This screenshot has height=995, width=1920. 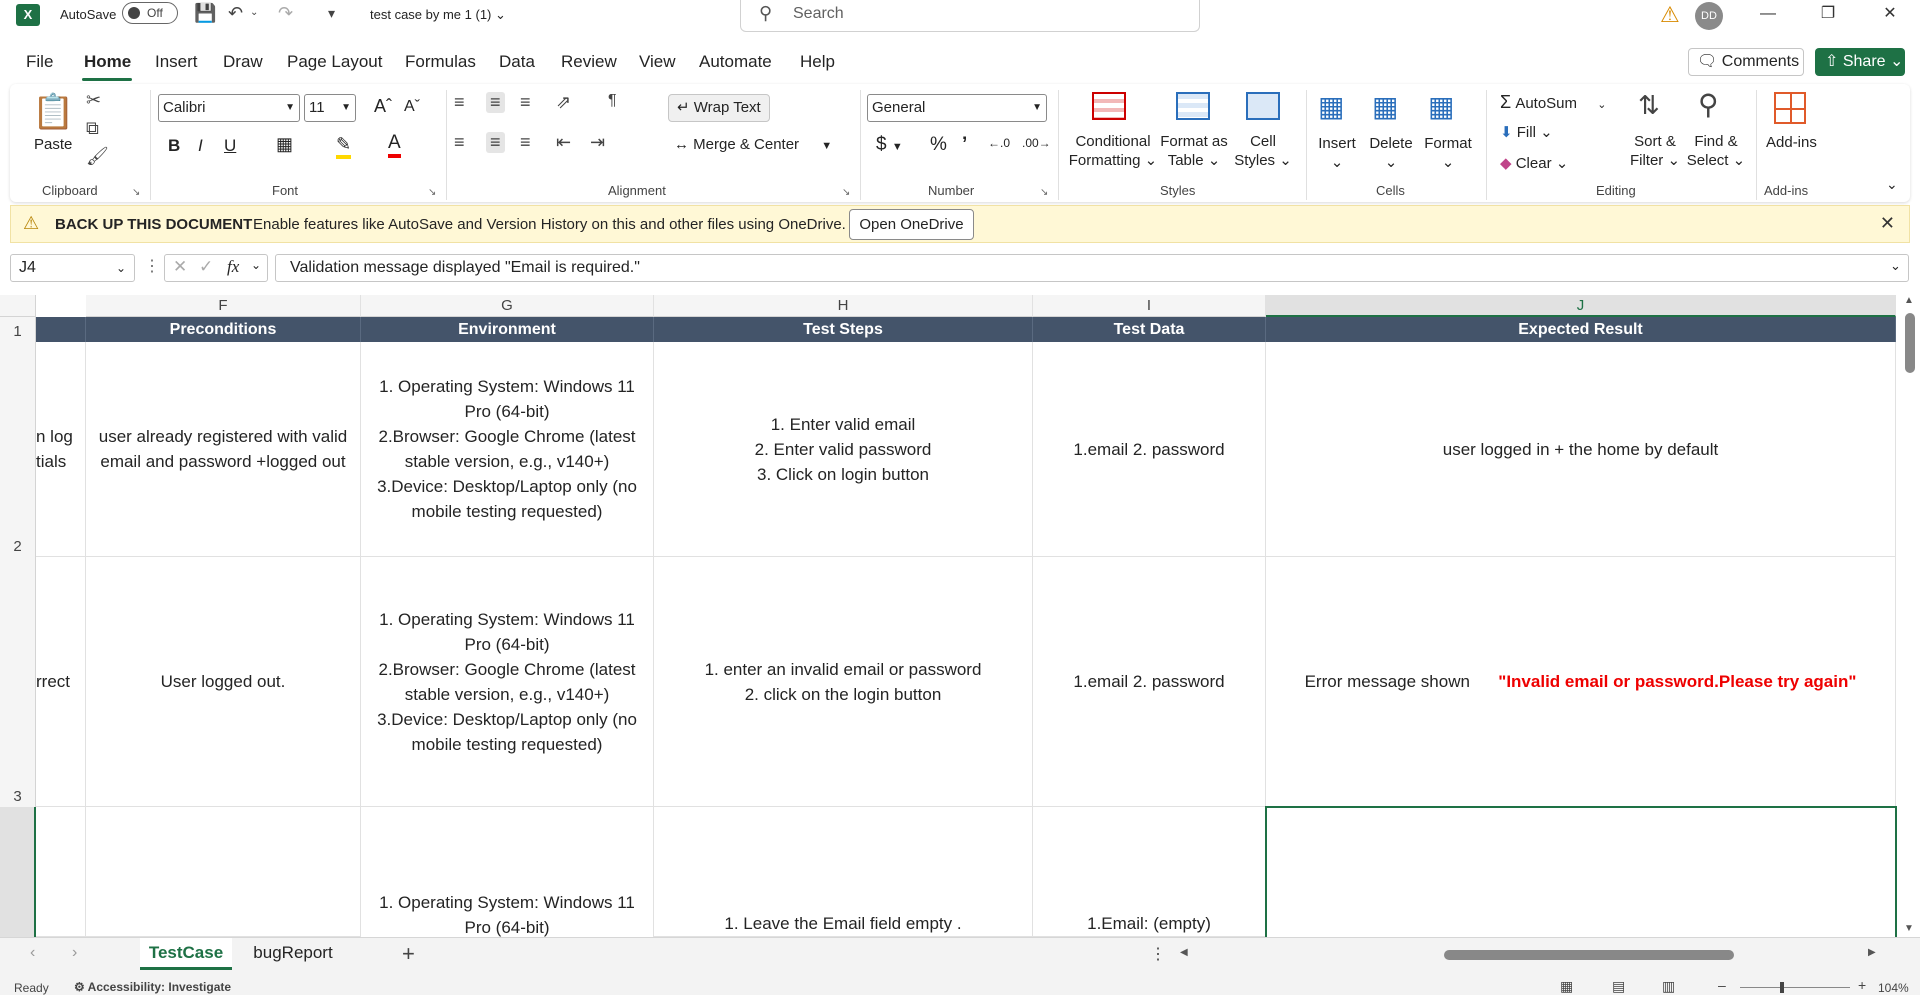 I want to click on font-size-select: 11 ▼, so click(x=330, y=108).